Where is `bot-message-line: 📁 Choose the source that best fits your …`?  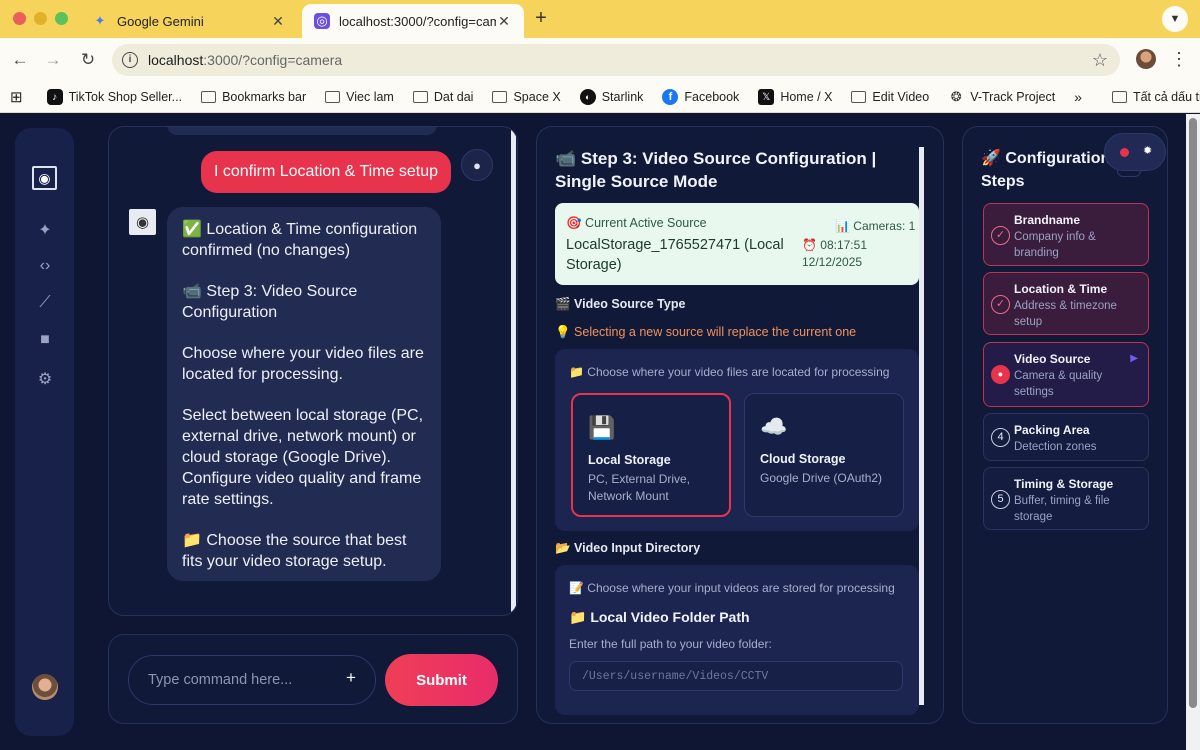 bot-message-line: 📁 Choose the source that best fits your … is located at coordinates (294, 551).